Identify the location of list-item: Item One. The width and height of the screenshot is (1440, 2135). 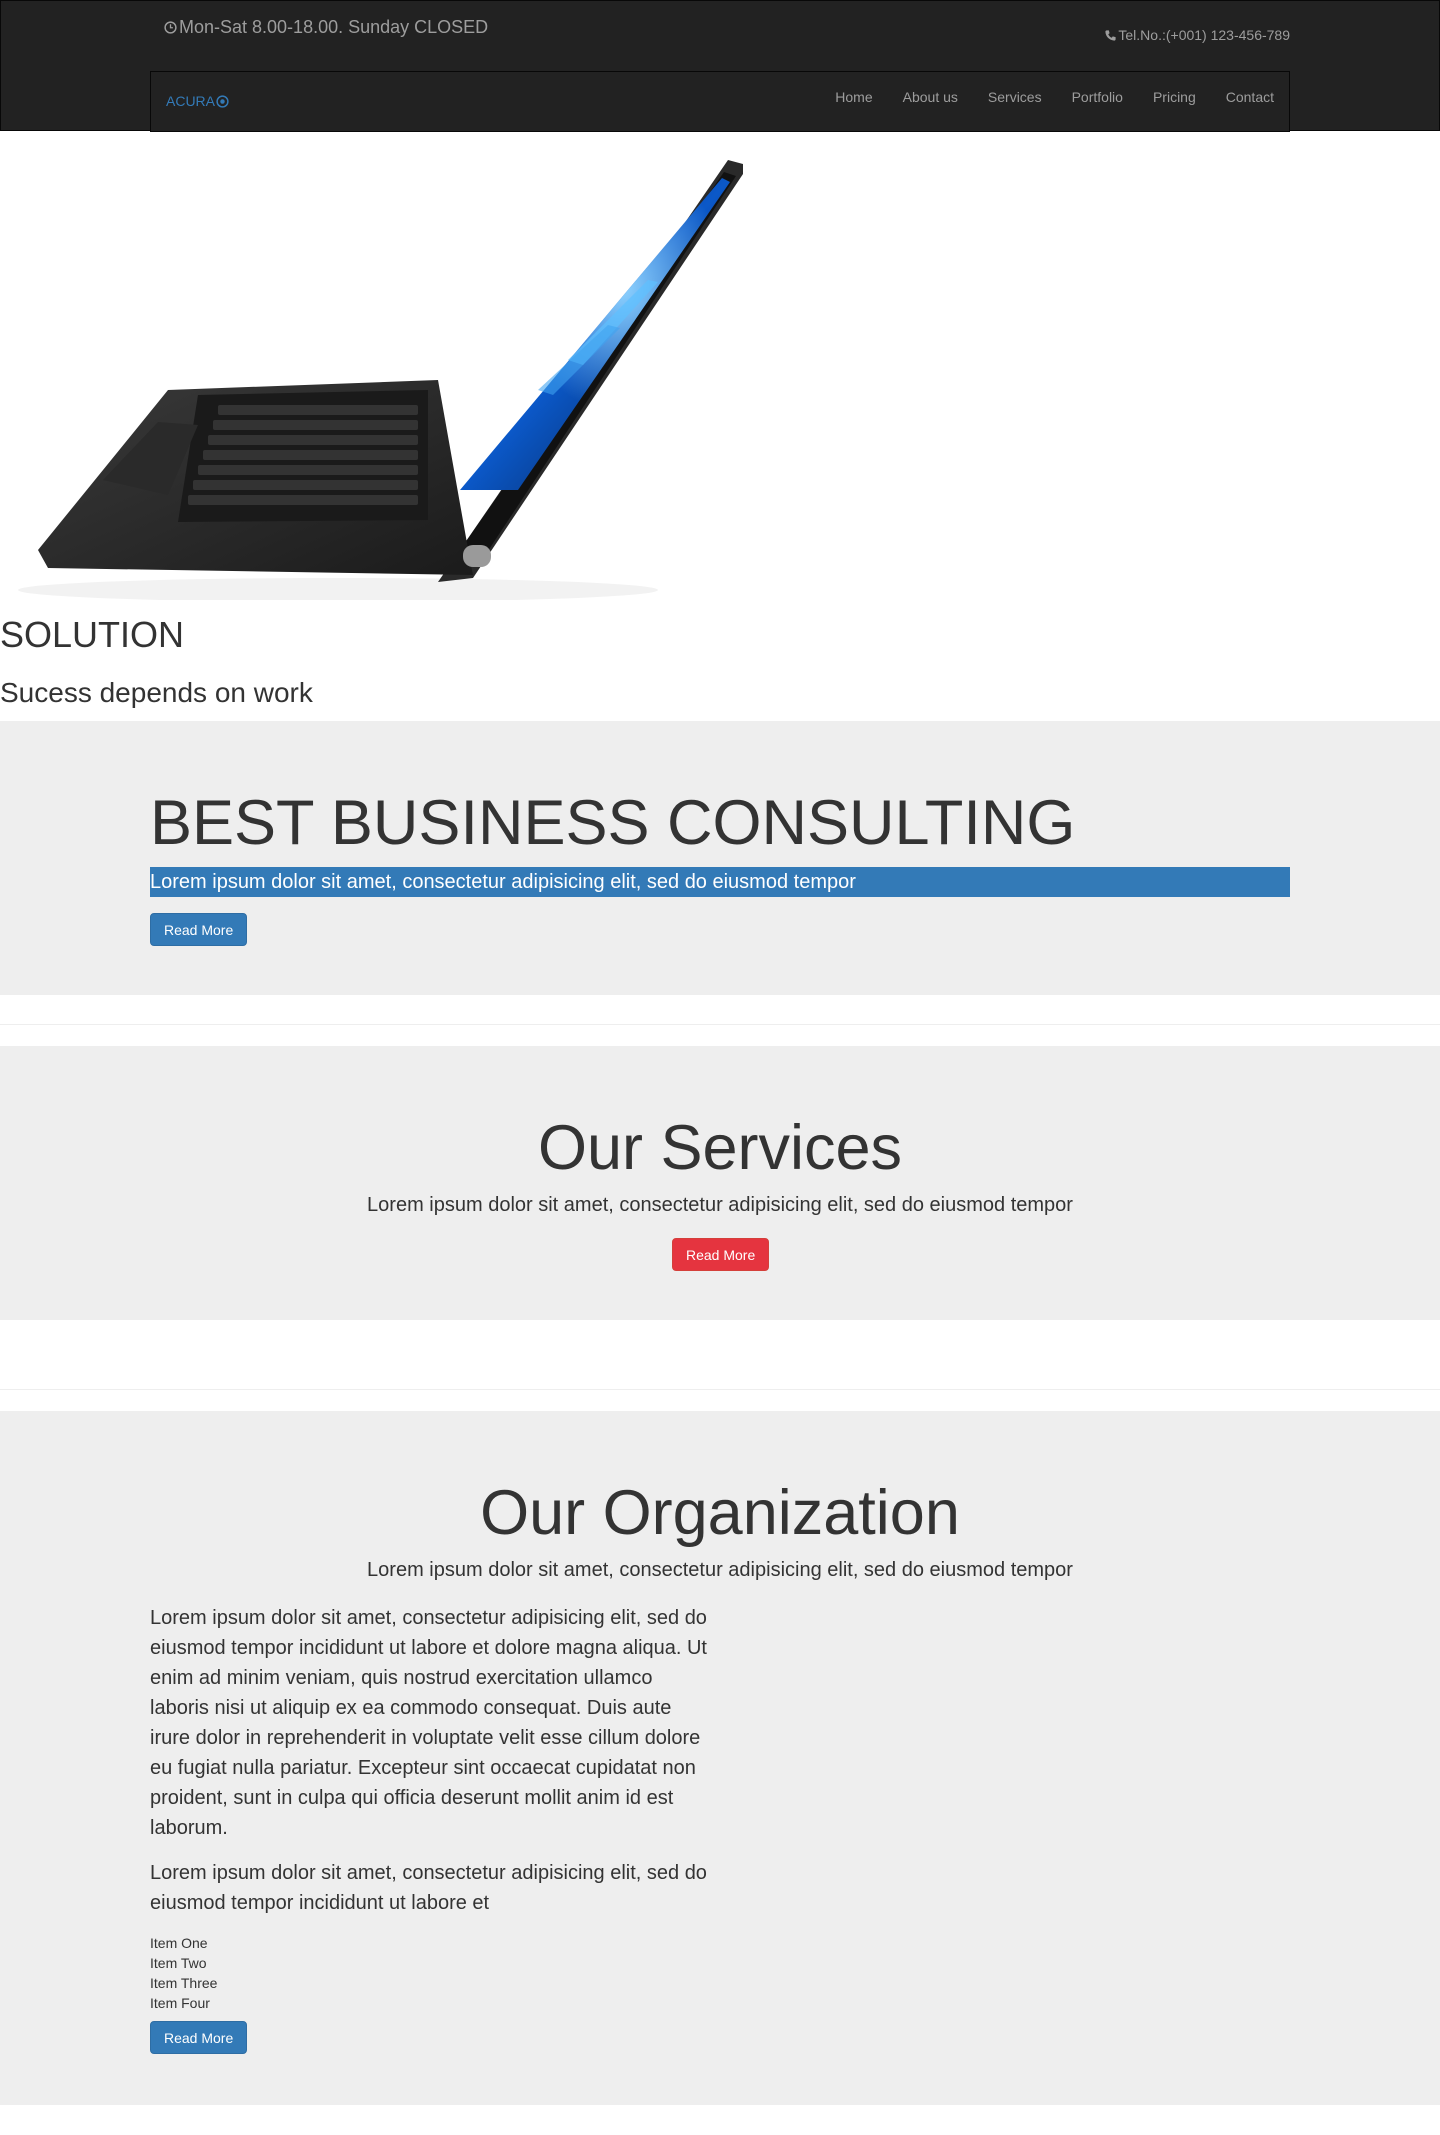
(179, 1943).